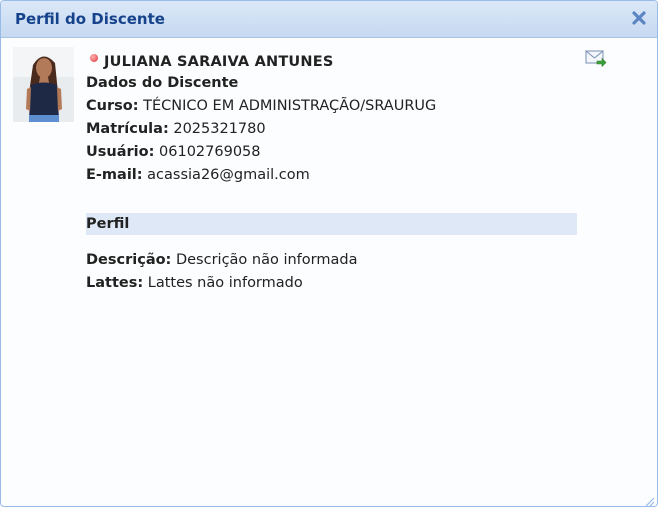 This screenshot has width=658, height=507. Describe the element at coordinates (114, 175) in the screenshot. I see `email-label: E-mail:` at that location.